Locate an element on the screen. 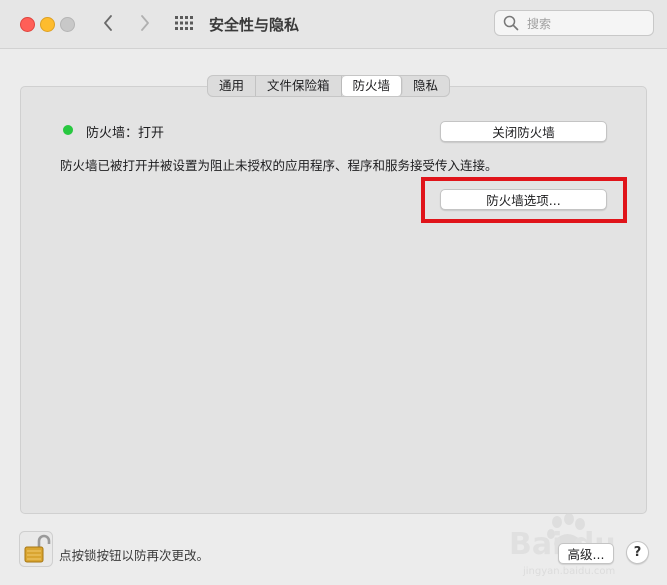  forward-button is located at coordinates (145, 23).